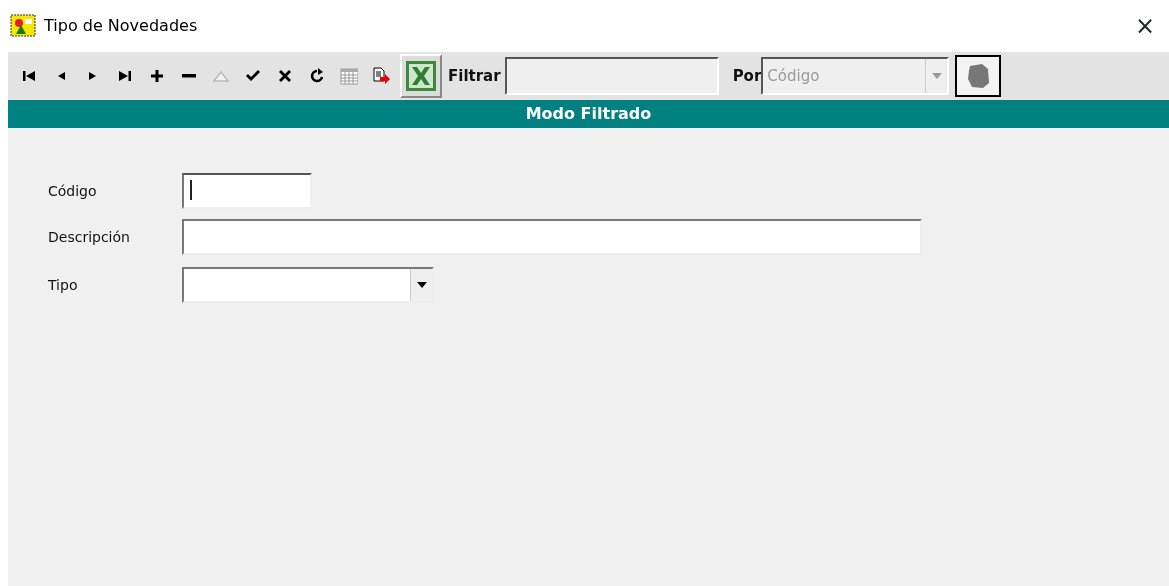 The image size is (1169, 586). Describe the element at coordinates (308, 285) in the screenshot. I see `dropdown-field` at that location.